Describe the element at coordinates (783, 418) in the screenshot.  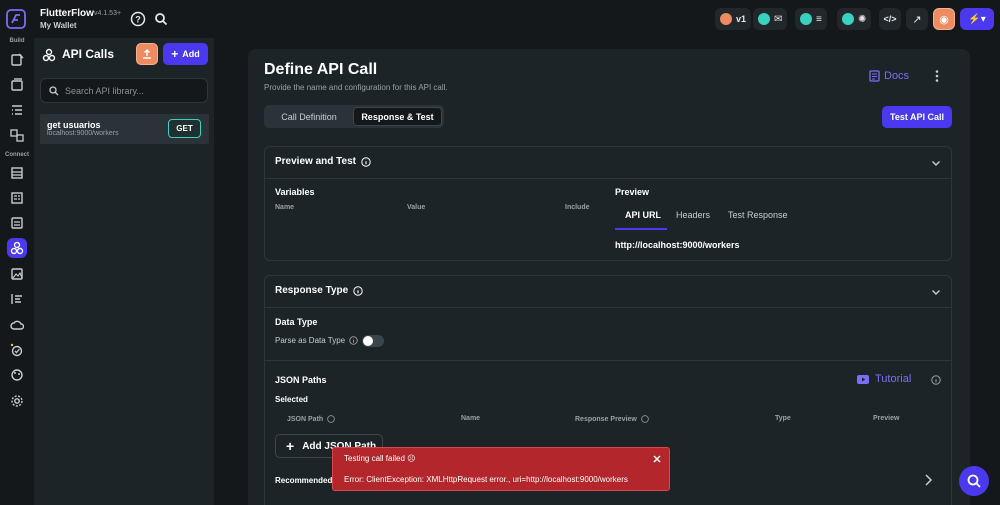
I see `column-type: Type` at that location.